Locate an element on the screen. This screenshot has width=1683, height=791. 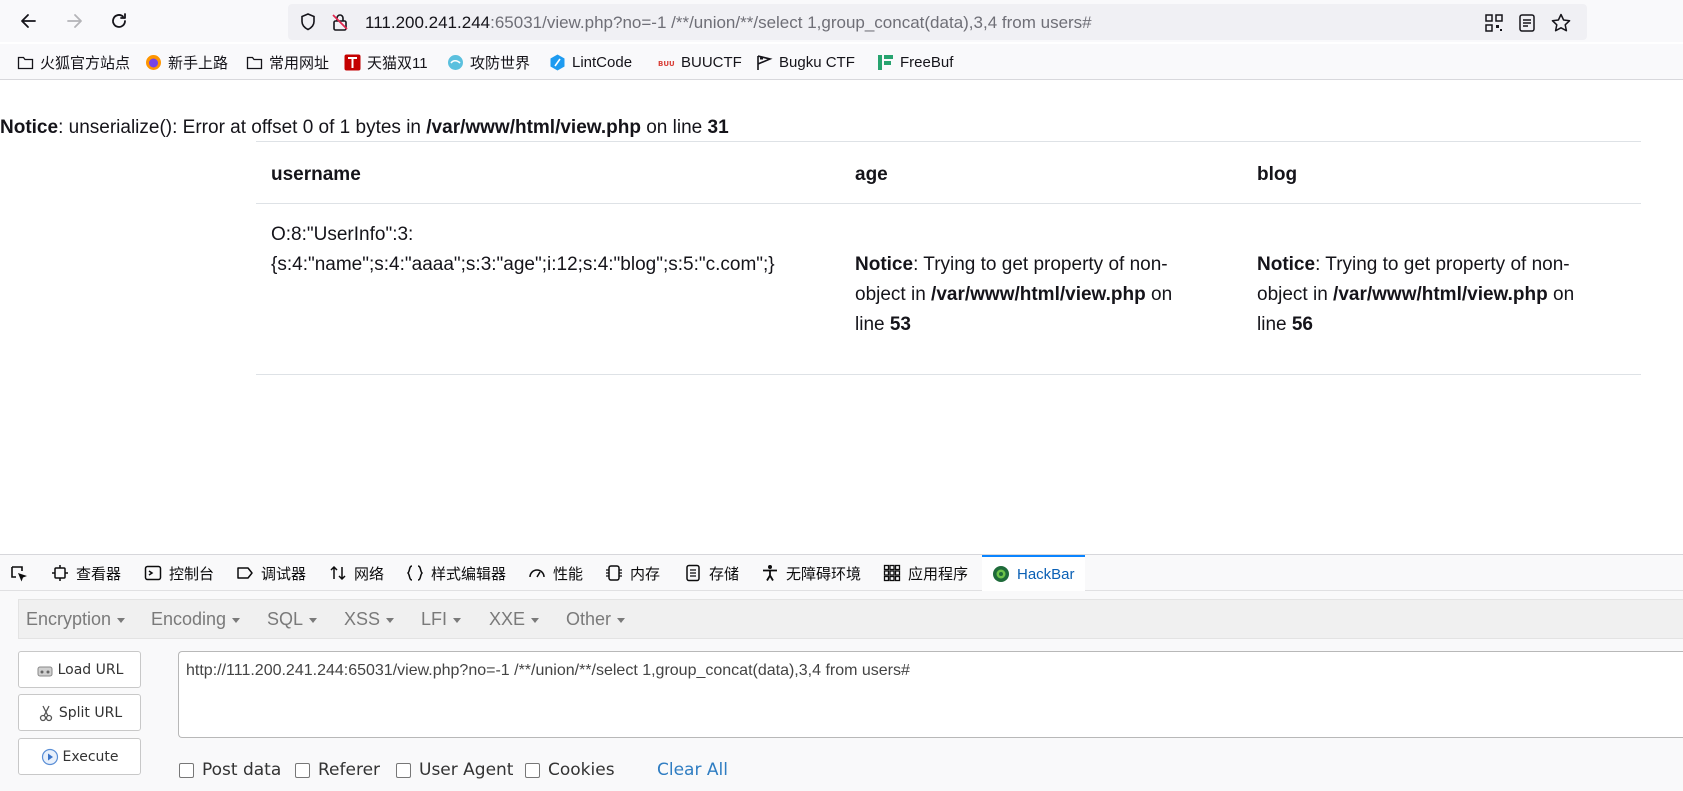
menu-xss: XSS is located at coordinates (369, 619).